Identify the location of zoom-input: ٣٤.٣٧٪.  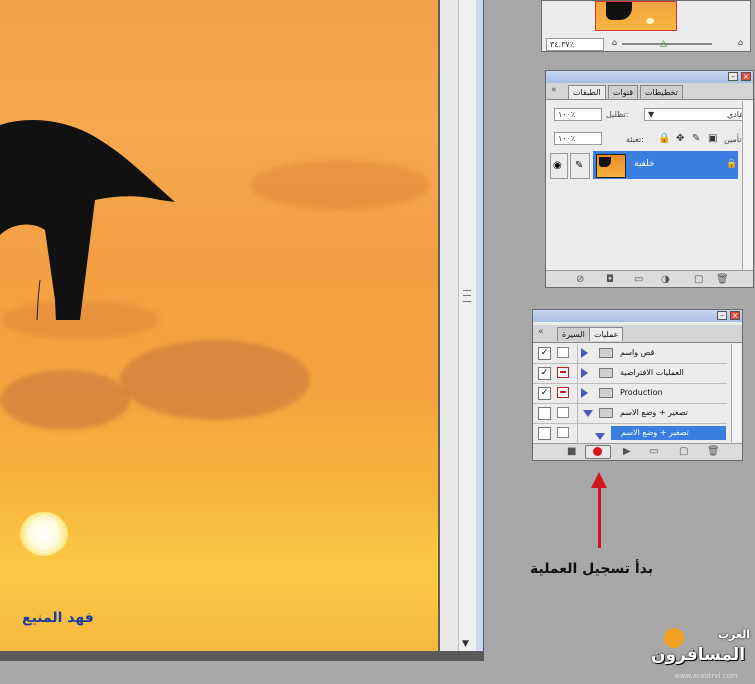
(575, 44).